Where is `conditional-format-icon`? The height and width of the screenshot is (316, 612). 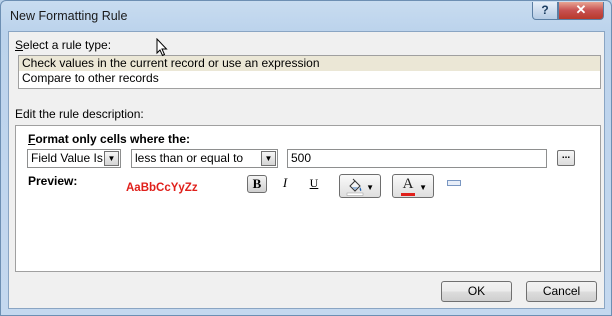 conditional-format-icon is located at coordinates (454, 183).